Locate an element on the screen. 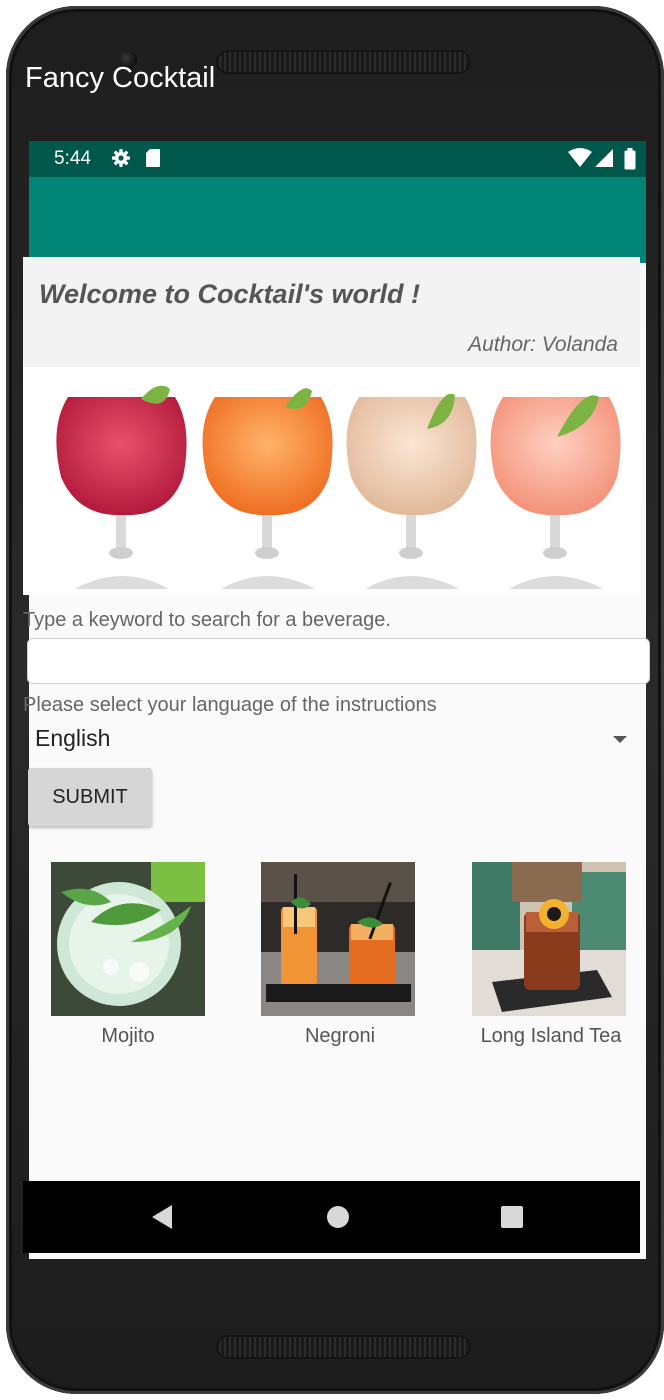 The width and height of the screenshot is (664, 1400). search-input is located at coordinates (338, 661).